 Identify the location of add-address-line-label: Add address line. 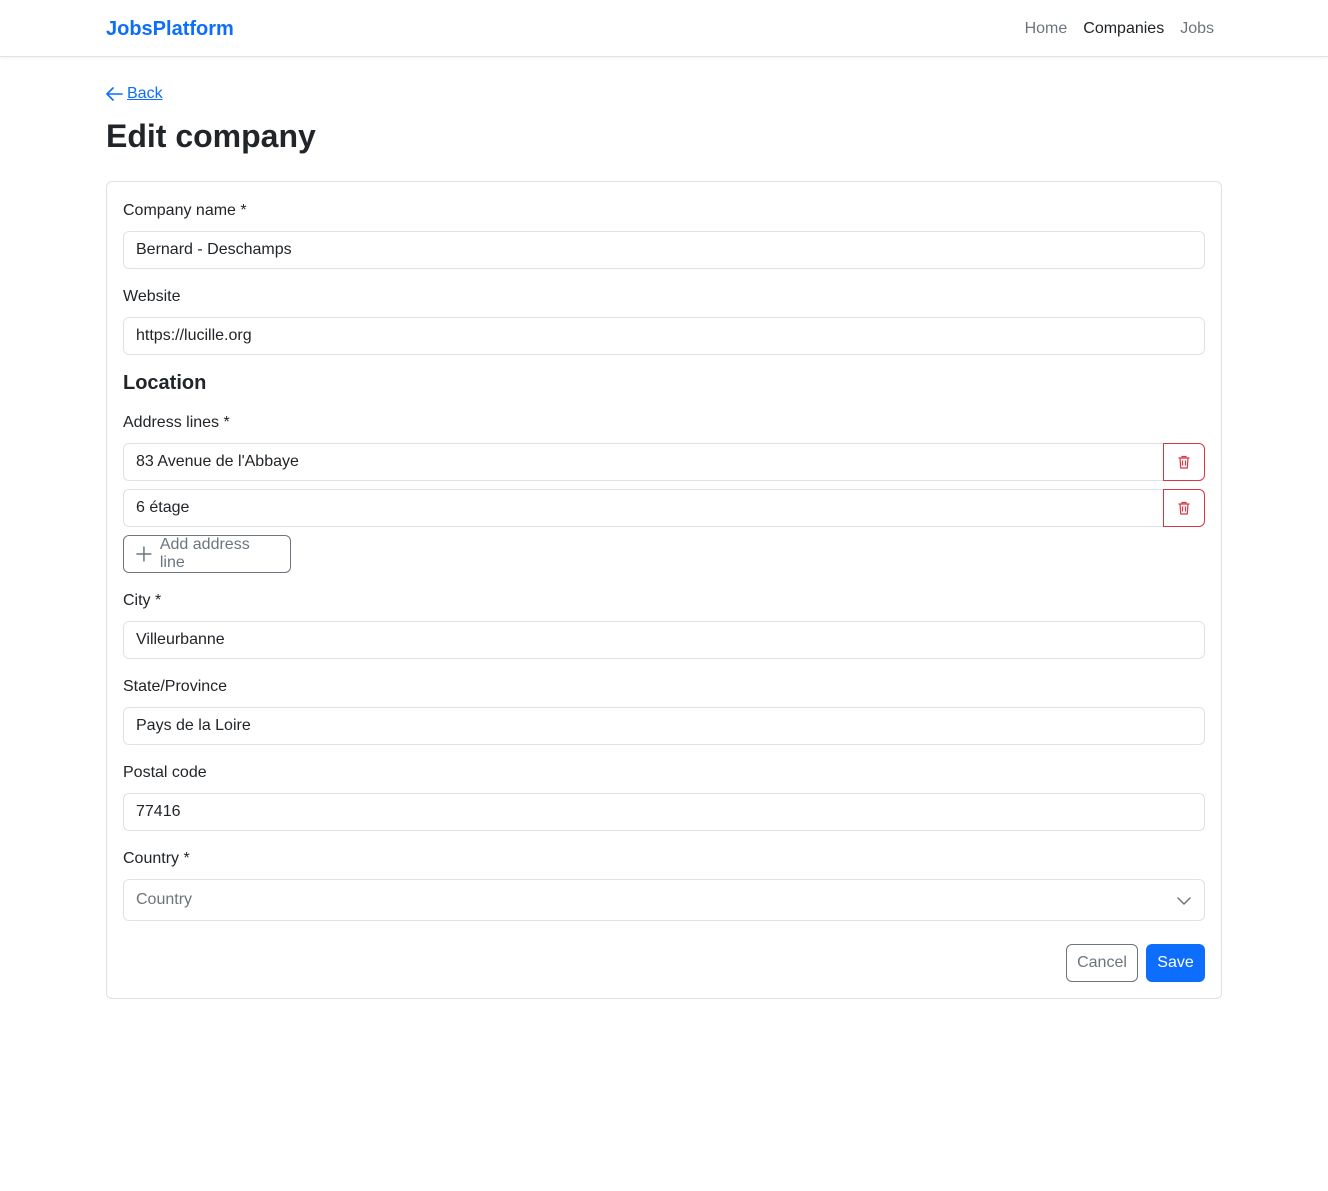
(204, 553).